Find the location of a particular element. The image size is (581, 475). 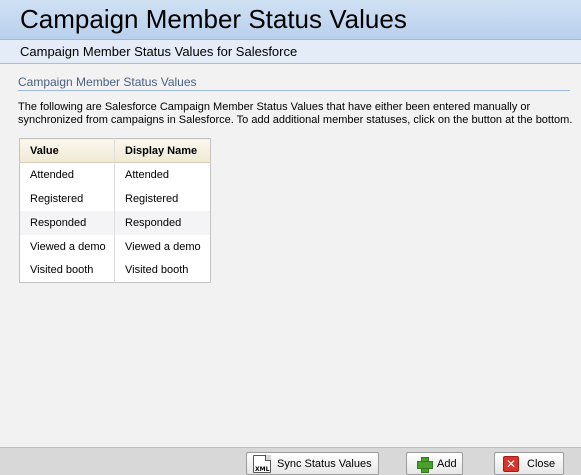

table-row: Registered Registered is located at coordinates (115, 198).